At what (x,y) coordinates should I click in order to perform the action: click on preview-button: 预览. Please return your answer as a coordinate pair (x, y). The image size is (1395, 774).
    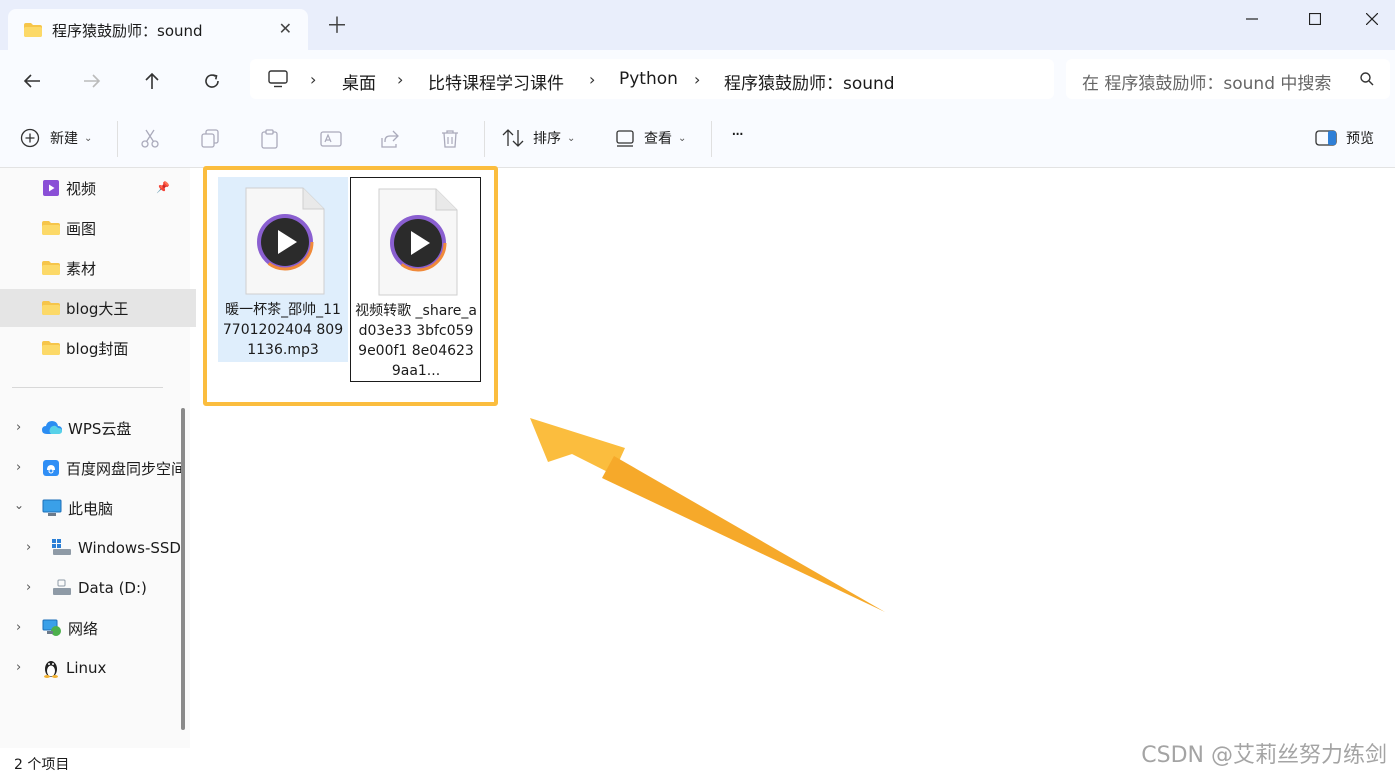
    Looking at the image, I should click on (1344, 138).